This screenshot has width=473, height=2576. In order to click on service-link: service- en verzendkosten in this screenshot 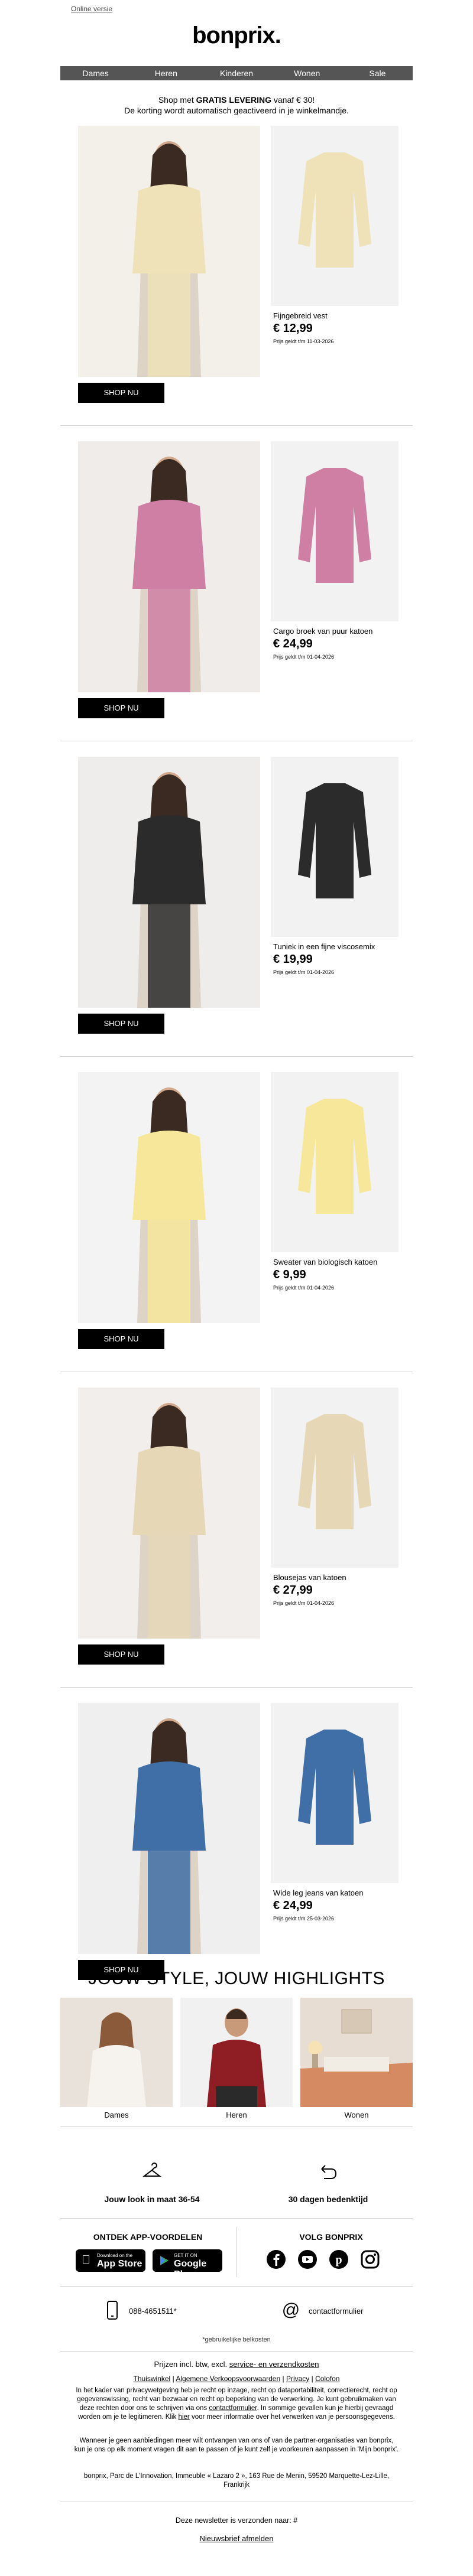, I will do `click(274, 2364)`.